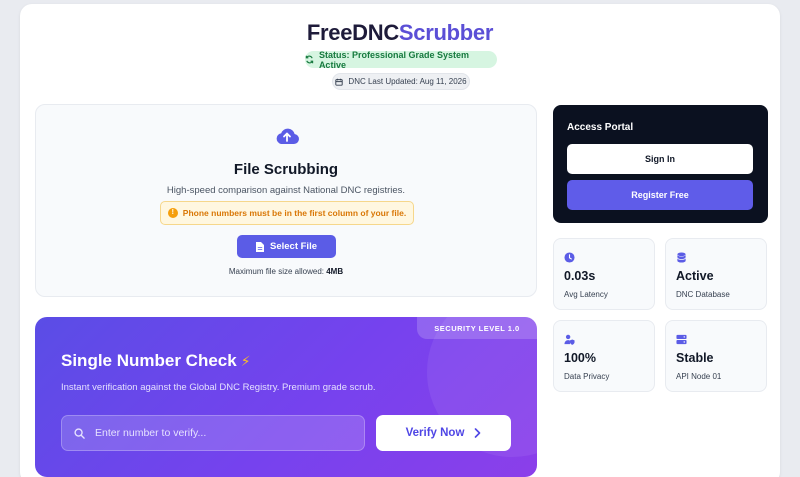 Image resolution: width=800 pixels, height=477 pixels. I want to click on max-file-size: Maximum file size allowed: 4MB, so click(286, 271).